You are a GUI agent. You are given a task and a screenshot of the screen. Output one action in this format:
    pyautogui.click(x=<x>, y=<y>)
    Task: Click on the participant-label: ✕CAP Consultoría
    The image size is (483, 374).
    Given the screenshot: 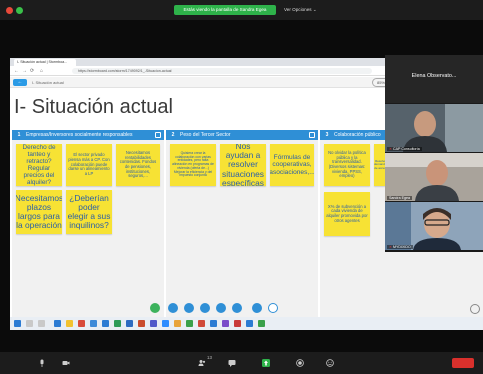 What is the action you would take?
    pyautogui.click(x=404, y=149)
    